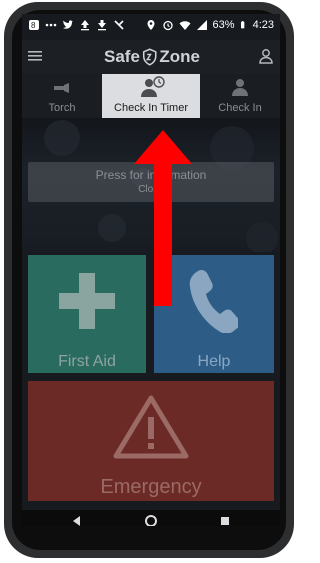  I want to click on notification-icon: 8, so click(34, 25).